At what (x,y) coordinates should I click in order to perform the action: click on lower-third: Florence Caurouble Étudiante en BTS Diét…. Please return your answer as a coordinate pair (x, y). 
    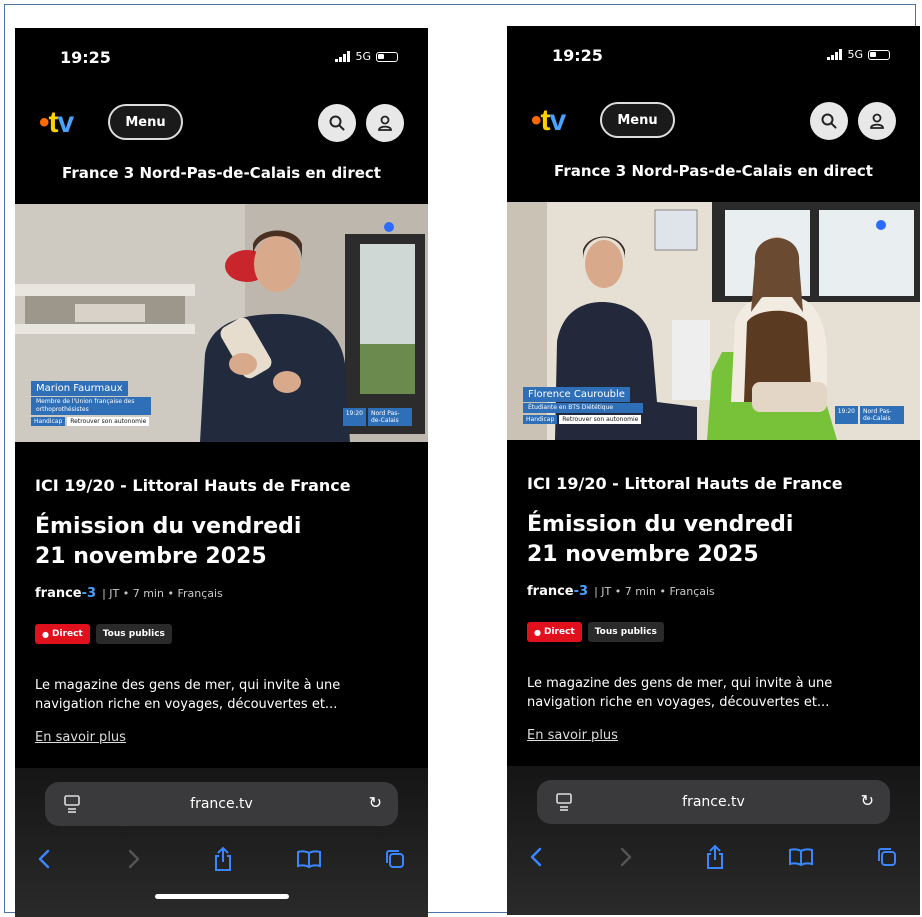
    Looking at the image, I should click on (583, 403).